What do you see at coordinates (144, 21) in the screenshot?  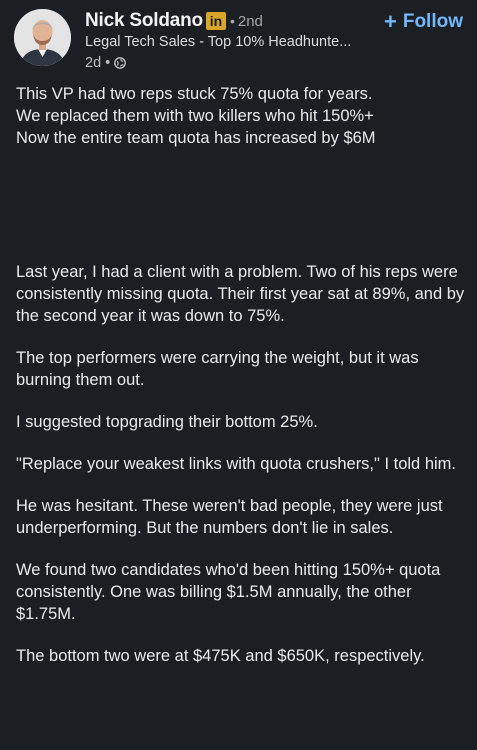 I see `author-name: Nick Soldano` at bounding box center [144, 21].